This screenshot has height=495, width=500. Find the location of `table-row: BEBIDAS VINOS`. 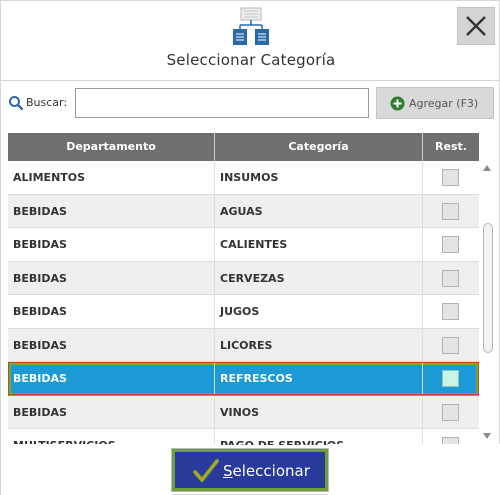

table-row: BEBIDAS VINOS is located at coordinates (243, 412).